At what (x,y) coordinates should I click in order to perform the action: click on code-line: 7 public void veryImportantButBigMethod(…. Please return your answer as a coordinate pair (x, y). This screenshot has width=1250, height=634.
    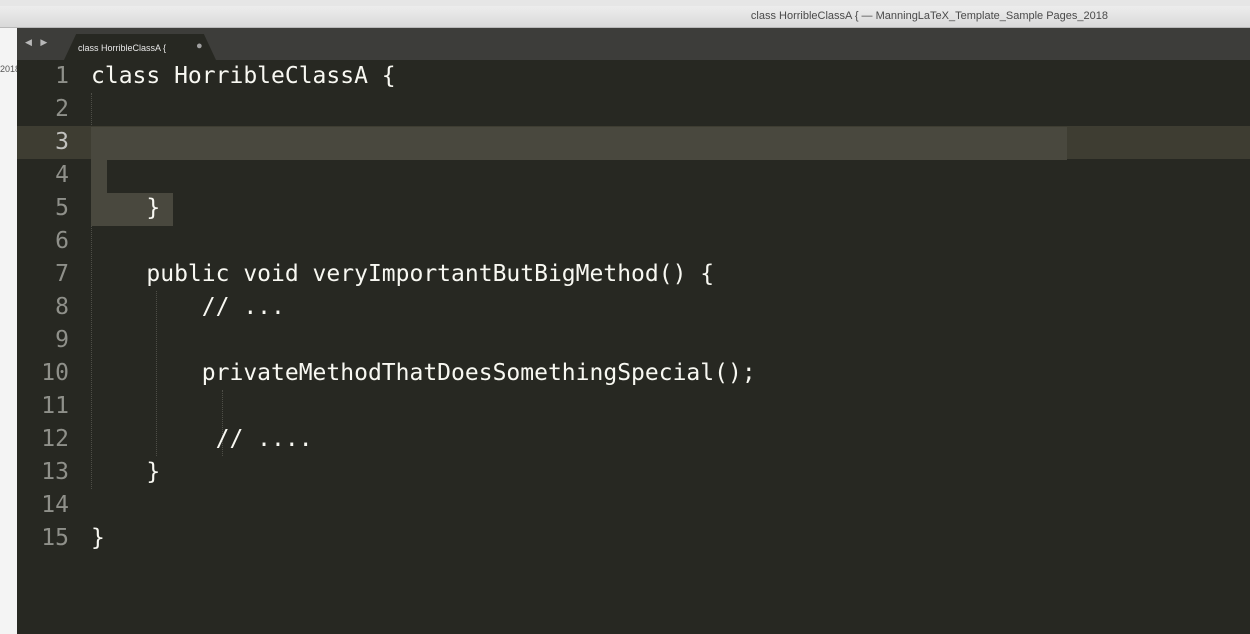
    Looking at the image, I should click on (633, 274).